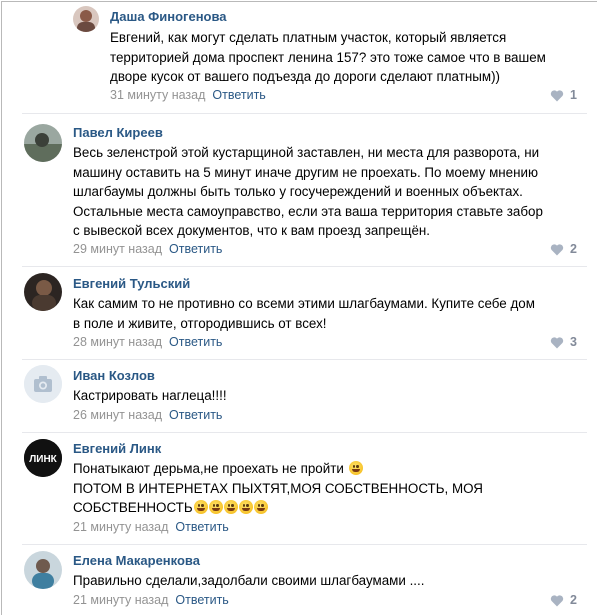 This screenshot has width=600, height=615. I want to click on like-button: 3, so click(563, 342).